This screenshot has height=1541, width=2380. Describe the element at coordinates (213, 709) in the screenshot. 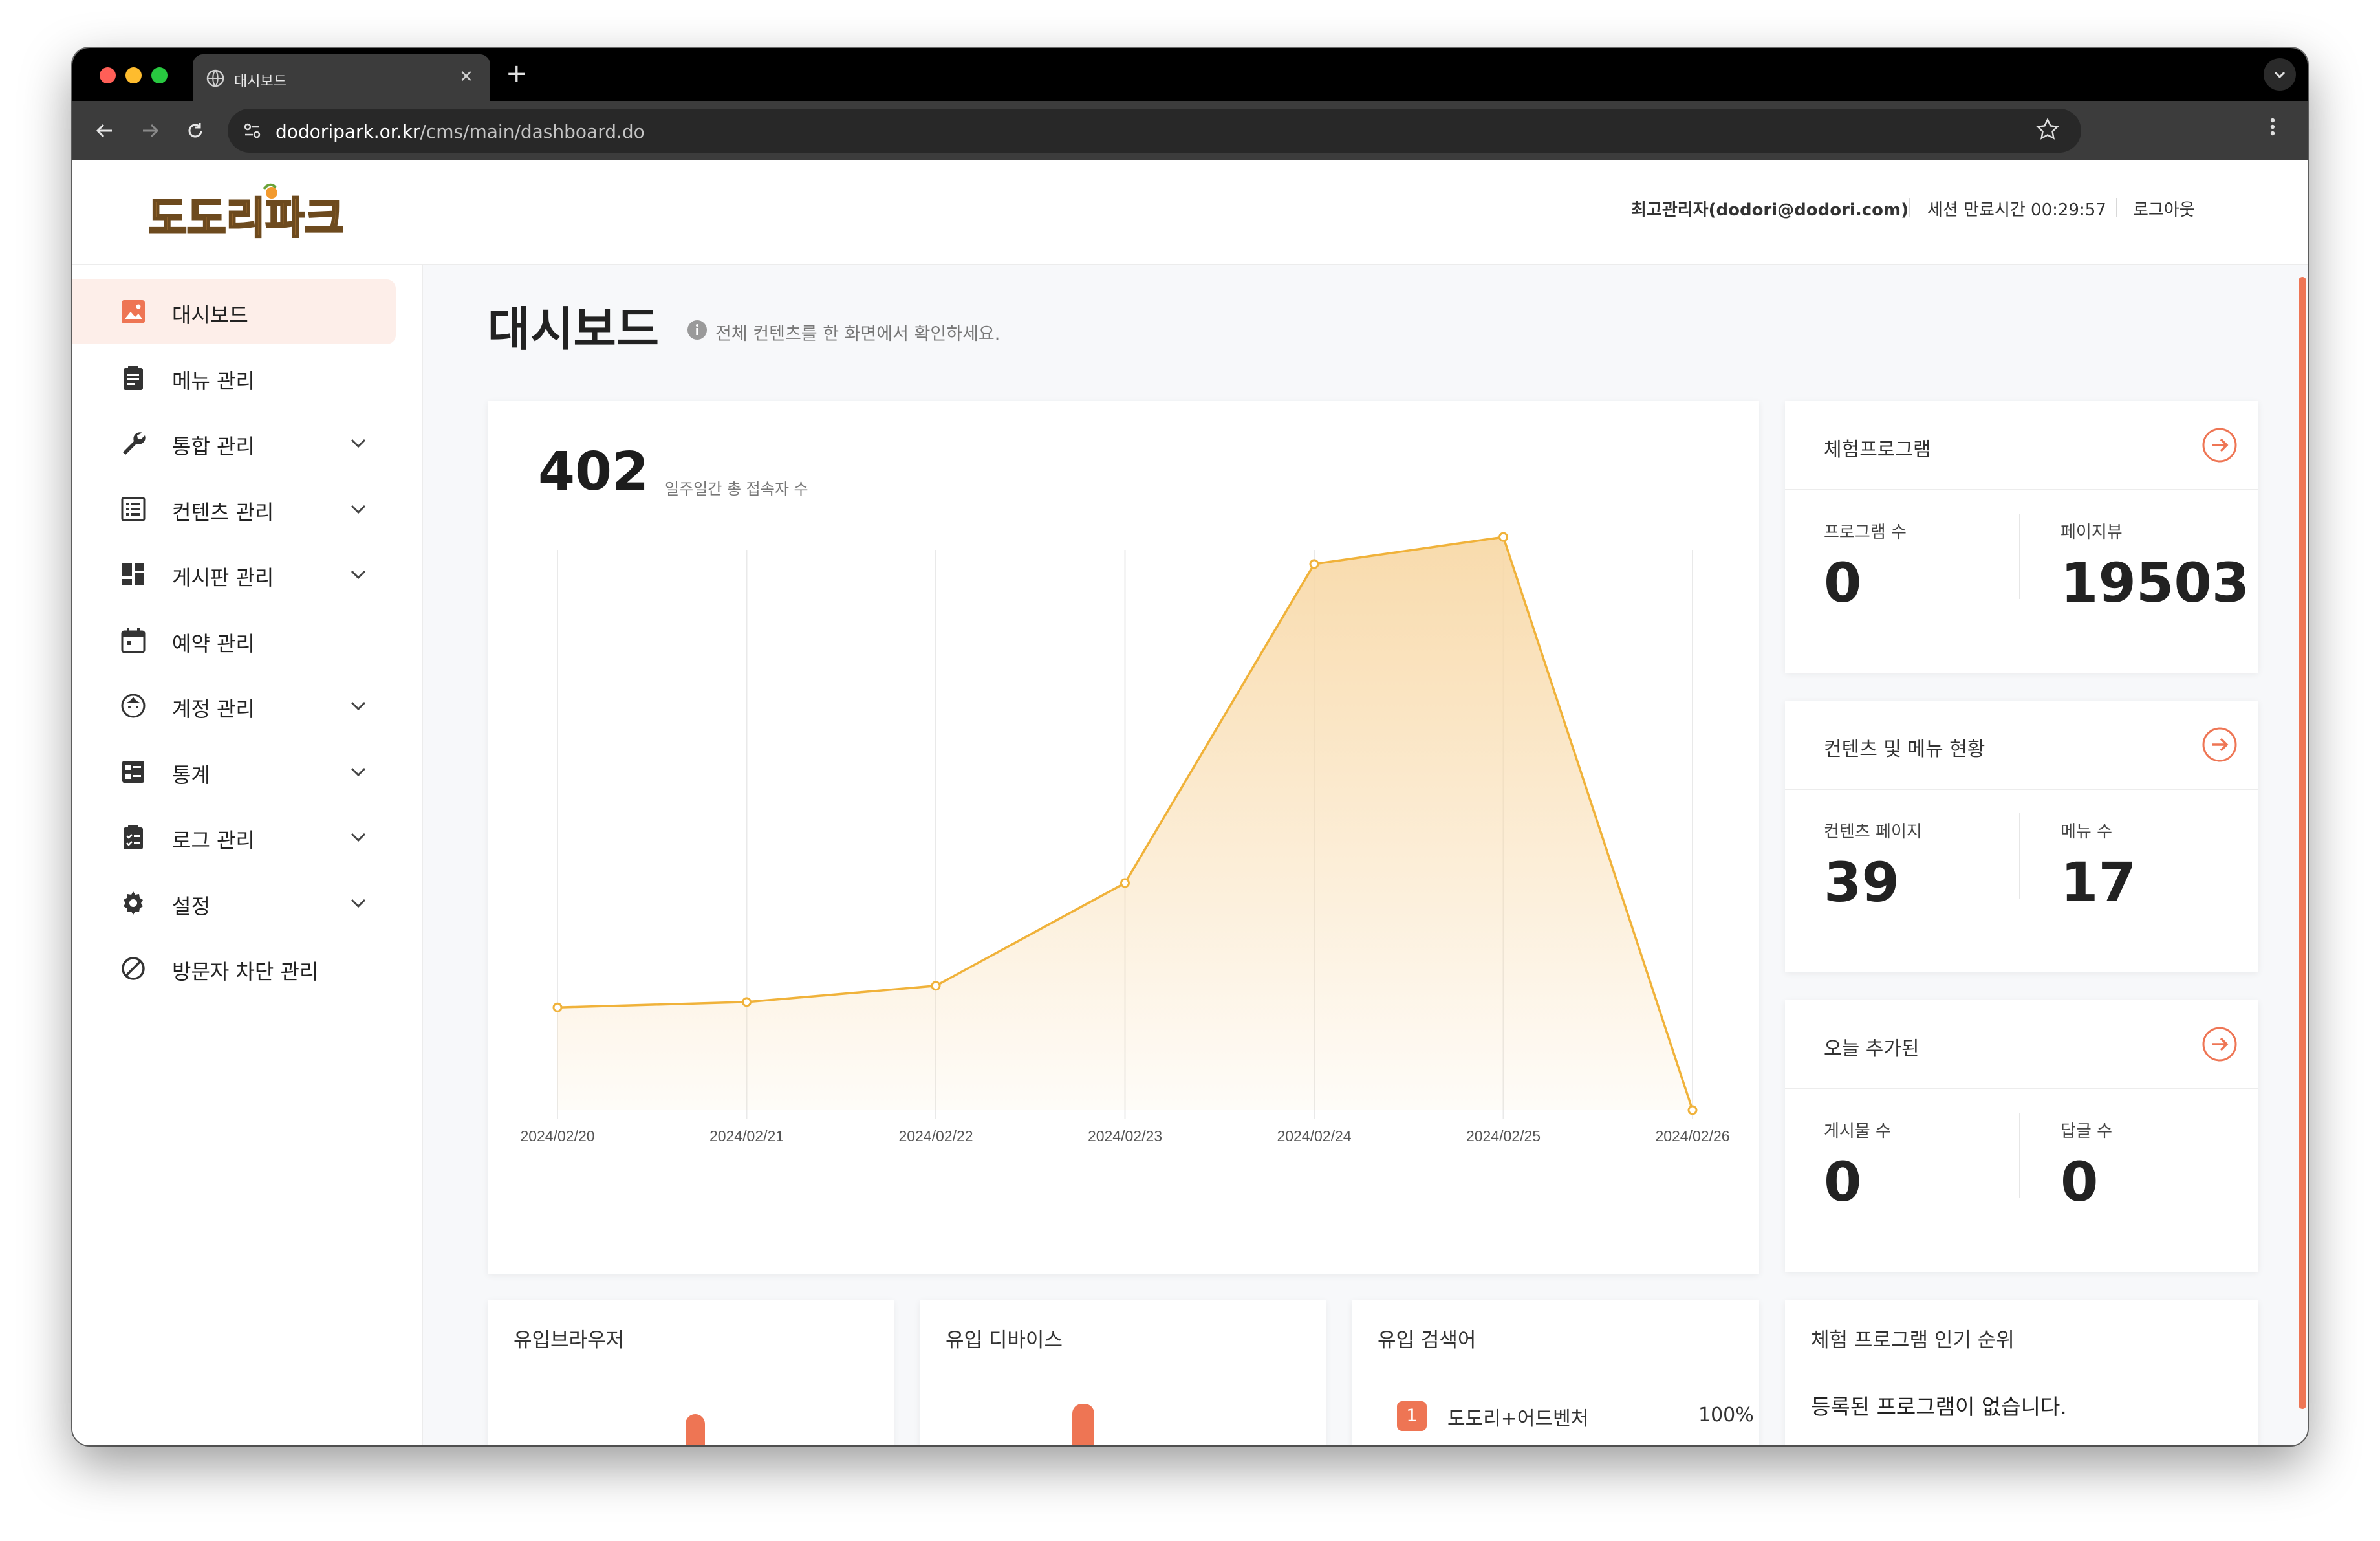

I see `sidebar-item-label: 계정 관리` at that location.